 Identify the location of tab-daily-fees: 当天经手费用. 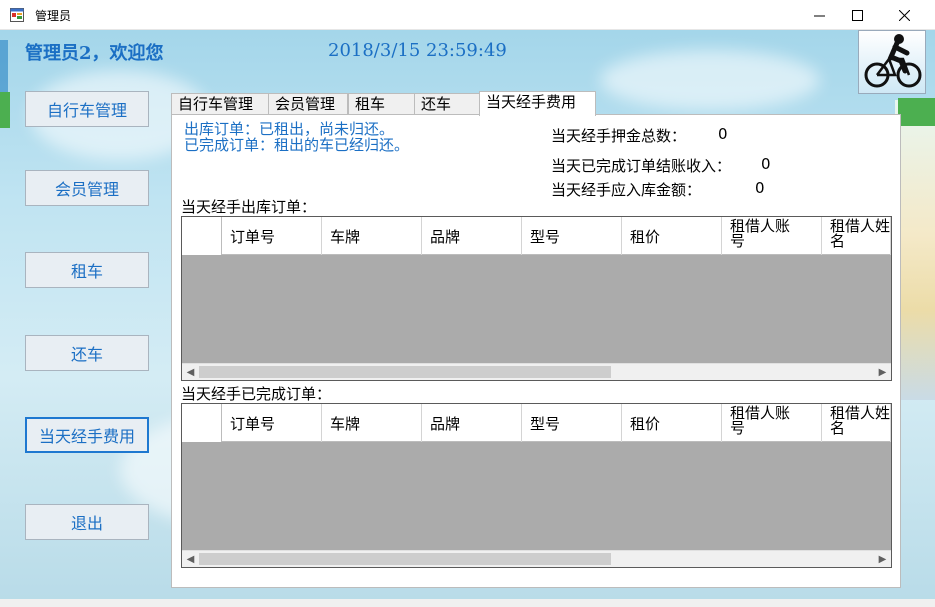
(537, 103).